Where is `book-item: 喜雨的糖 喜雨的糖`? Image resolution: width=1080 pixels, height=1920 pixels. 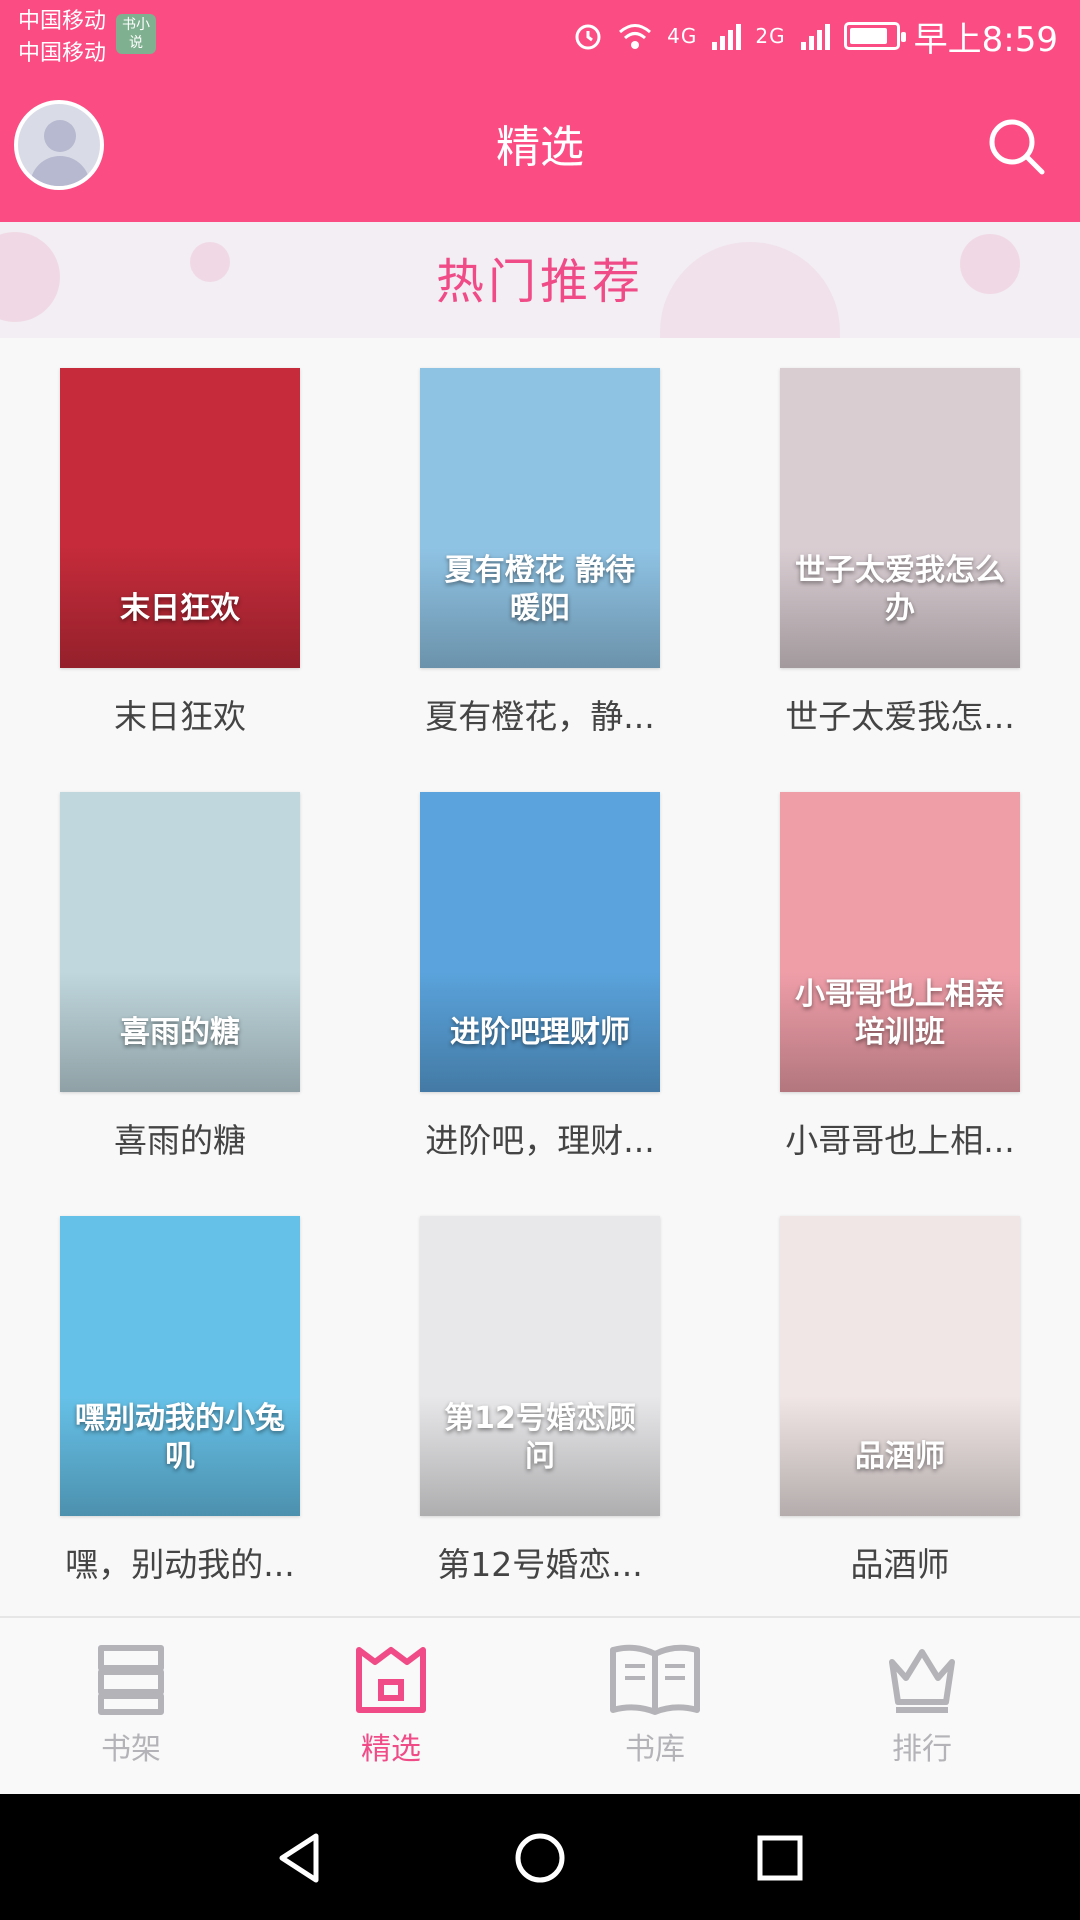
book-item: 喜雨的糖 喜雨的糖 is located at coordinates (180, 977).